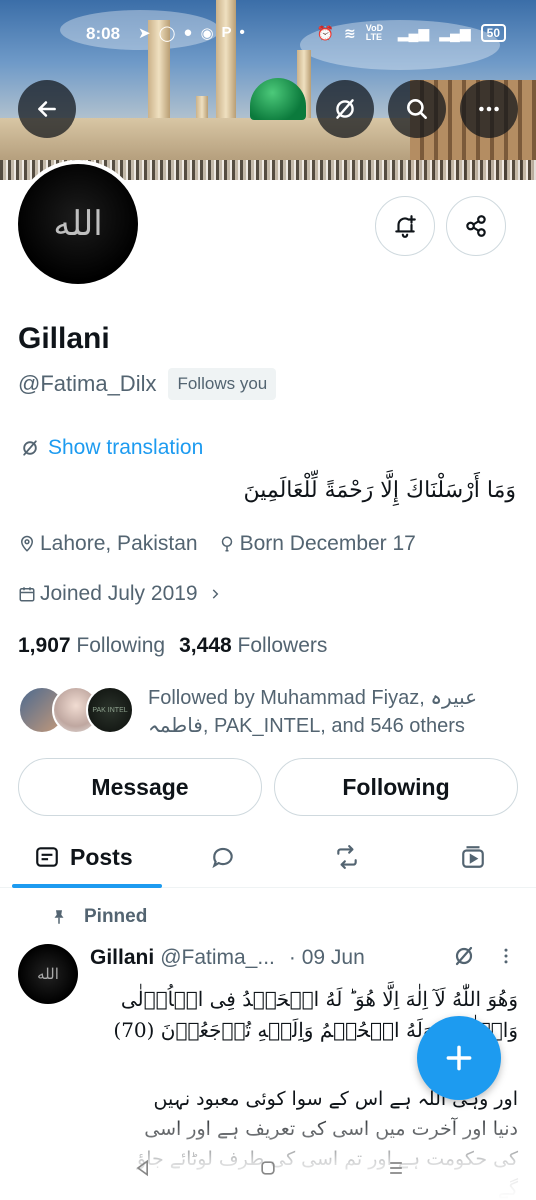  I want to click on status-bar: 8:08 ➤ ◯ ● ◉ P • ⏰ ≋ VoD LTE ▂▄▆ ▂▄▆ 50, so click(268, 34).